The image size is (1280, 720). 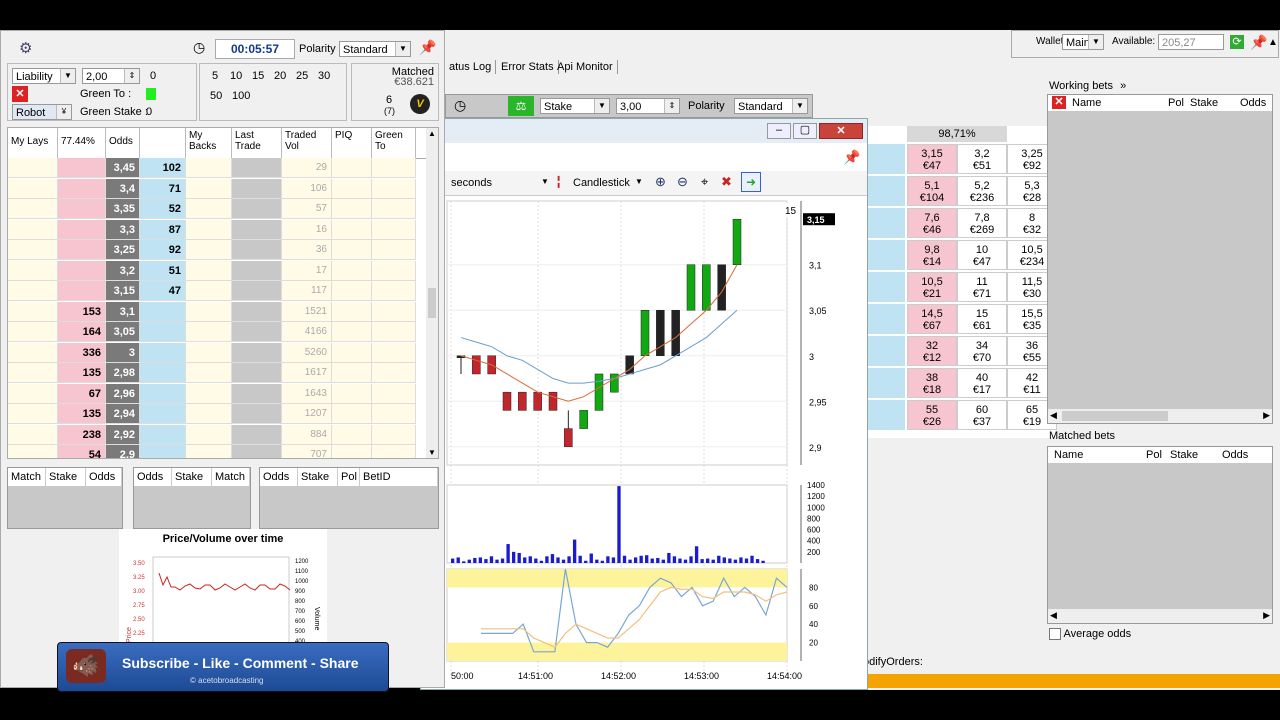 I want to click on market-price-cell: 11 €71, so click(x=982, y=287).